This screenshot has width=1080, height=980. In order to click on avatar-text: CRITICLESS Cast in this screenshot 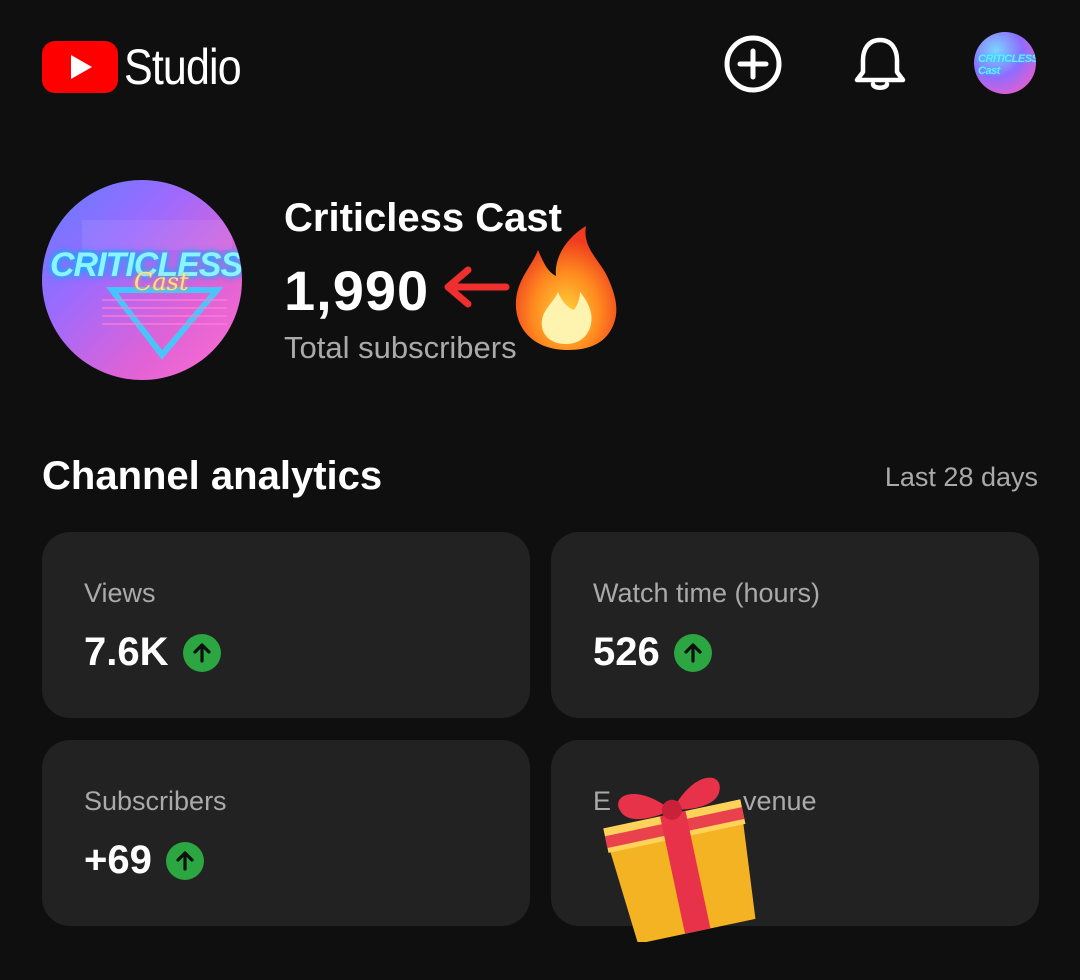, I will do `click(1007, 65)`.